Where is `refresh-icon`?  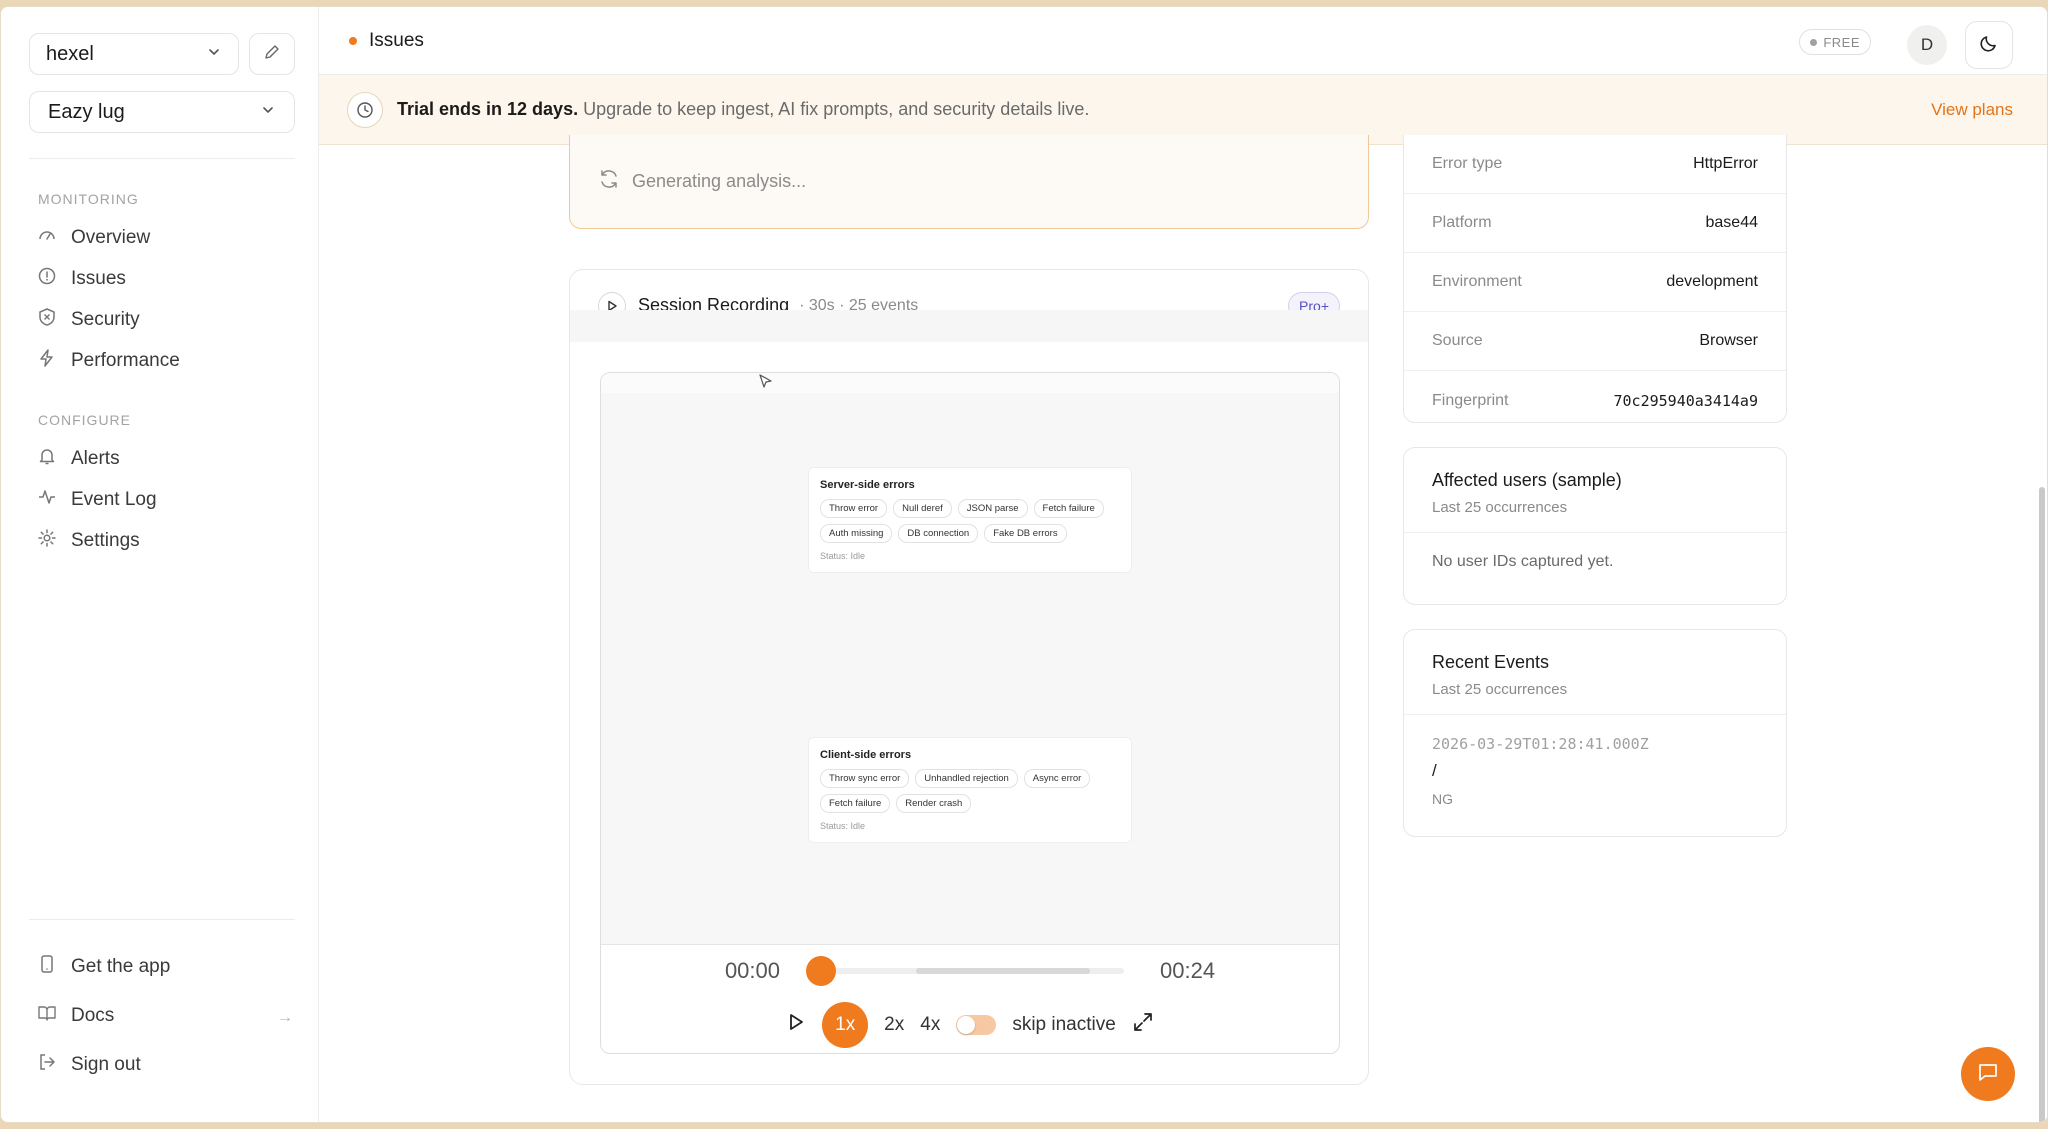
refresh-icon is located at coordinates (609, 181).